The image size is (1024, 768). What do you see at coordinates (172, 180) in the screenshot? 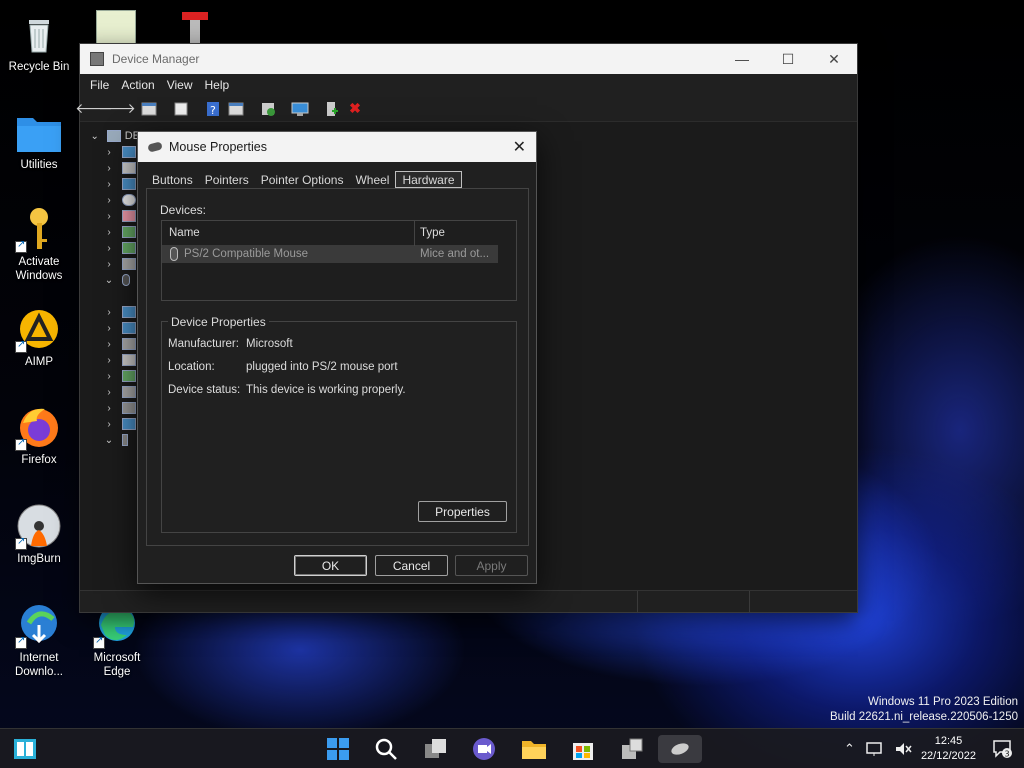
I see `tab-buttons: Buttons` at bounding box center [172, 180].